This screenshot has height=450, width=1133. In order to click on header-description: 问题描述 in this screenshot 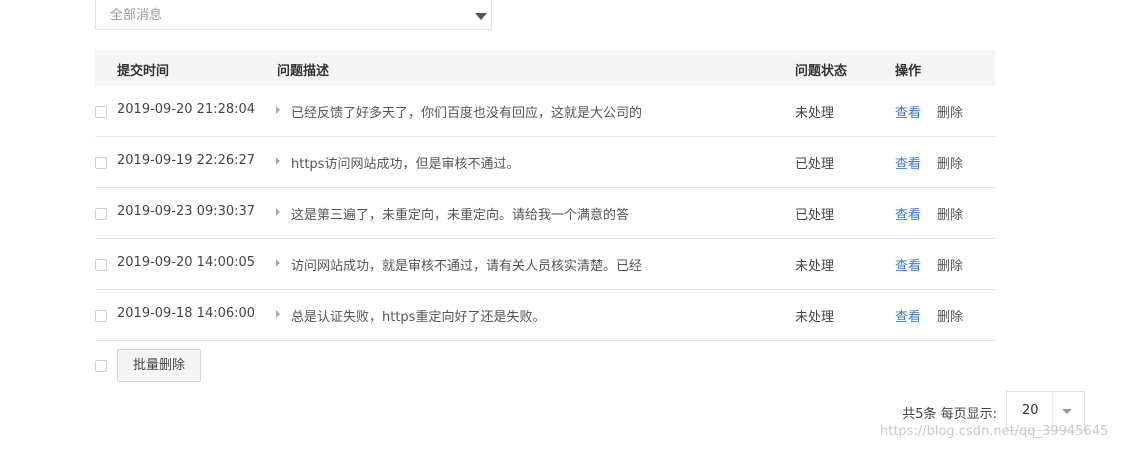, I will do `click(303, 71)`.